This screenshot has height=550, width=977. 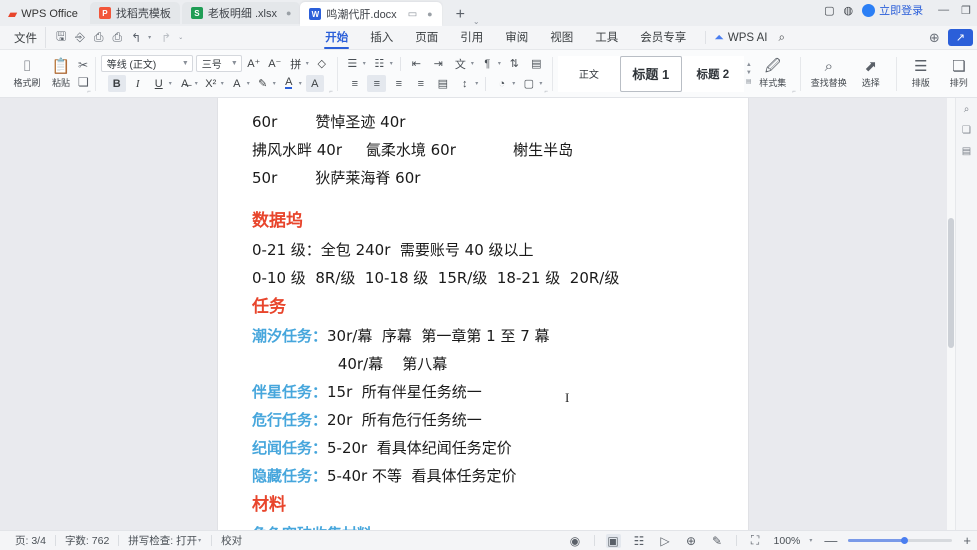 What do you see at coordinates (905, 540) in the screenshot?
I see `zoom-slider-knob` at bounding box center [905, 540].